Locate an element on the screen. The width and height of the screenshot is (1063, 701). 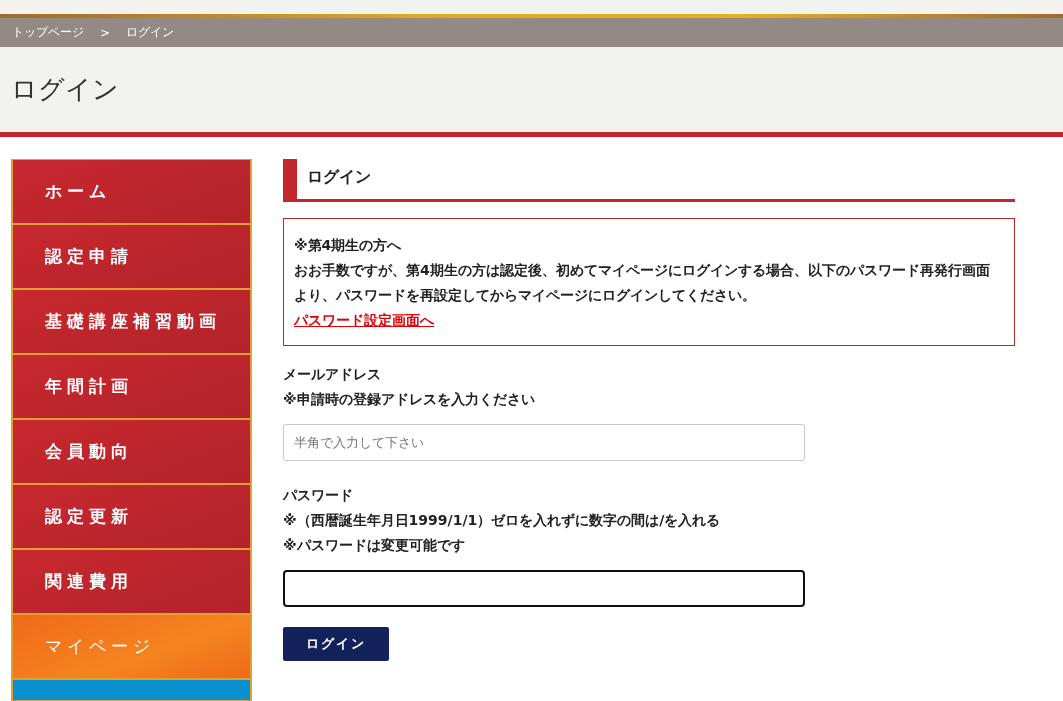
sidebar-item: 会員動向 is located at coordinates (131, 451).